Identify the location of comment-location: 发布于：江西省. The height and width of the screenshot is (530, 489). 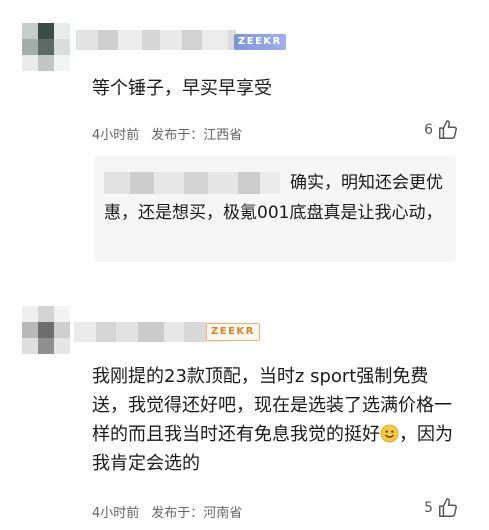
(197, 135).